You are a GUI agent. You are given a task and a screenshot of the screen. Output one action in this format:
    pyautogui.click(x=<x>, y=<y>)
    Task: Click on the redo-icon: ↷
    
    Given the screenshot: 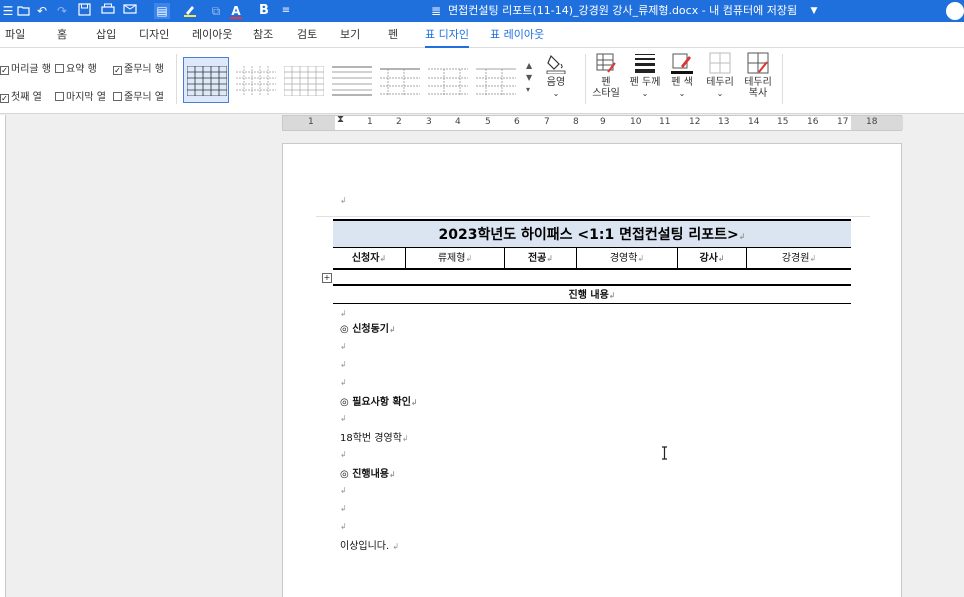 What is the action you would take?
    pyautogui.click(x=62, y=11)
    